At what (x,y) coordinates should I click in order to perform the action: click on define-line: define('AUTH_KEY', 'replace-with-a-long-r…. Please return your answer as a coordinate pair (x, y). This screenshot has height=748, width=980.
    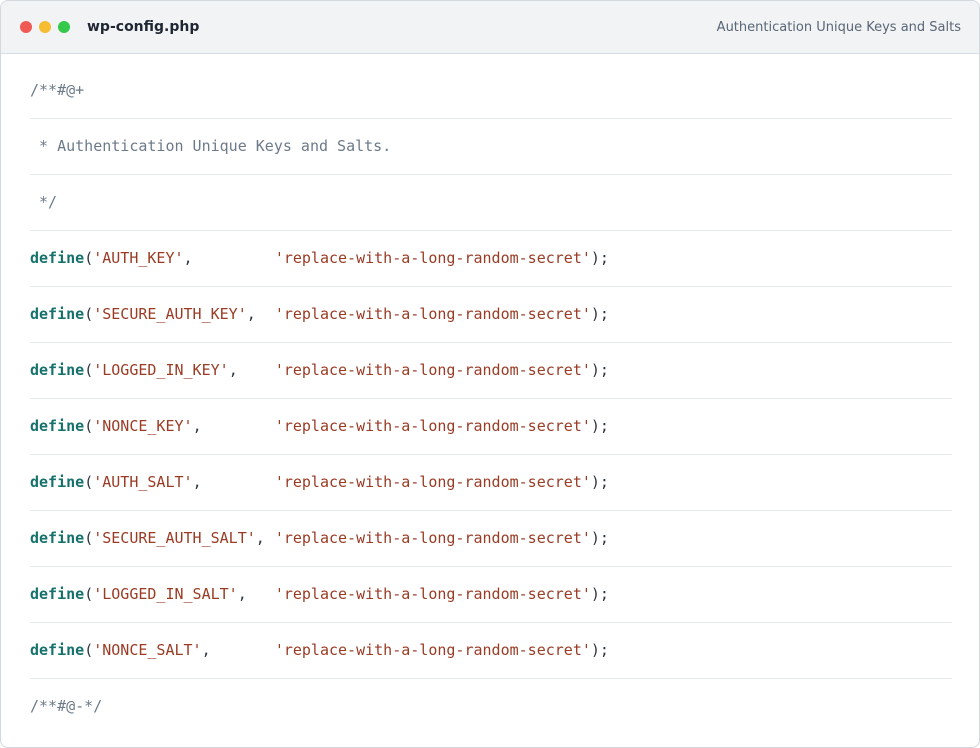
    Looking at the image, I should click on (491, 259).